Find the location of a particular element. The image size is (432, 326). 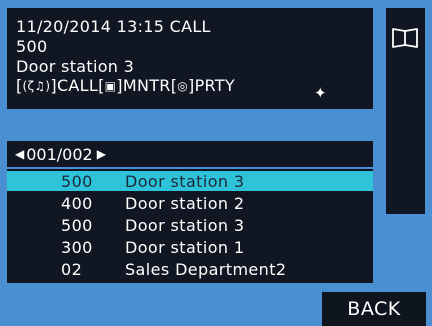

call-station: Door station 3 is located at coordinates (75, 66).